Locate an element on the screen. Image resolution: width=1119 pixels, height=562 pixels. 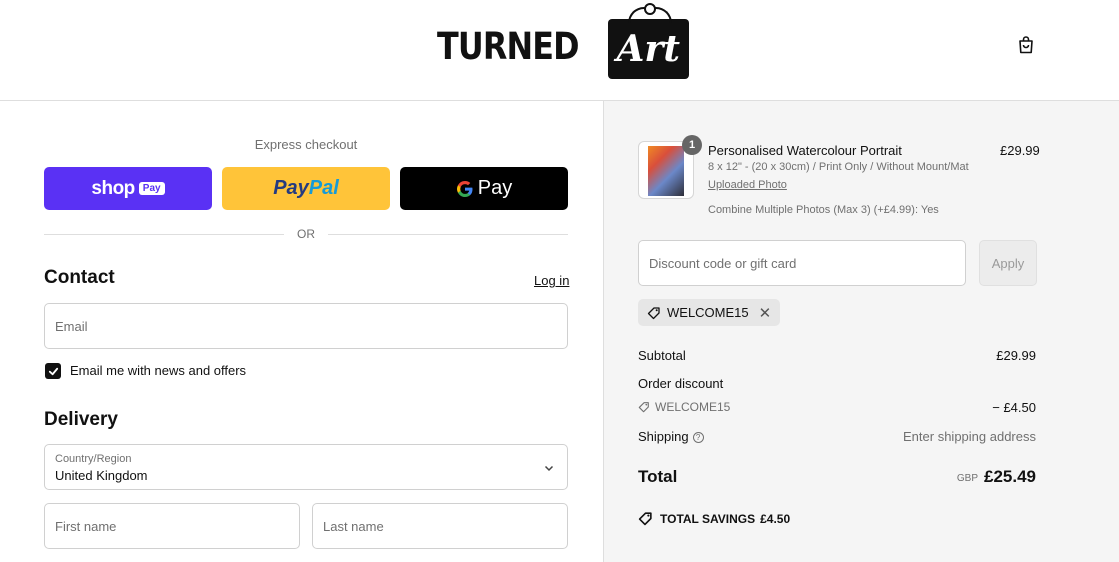
first-name-field: First name is located at coordinates (172, 526).